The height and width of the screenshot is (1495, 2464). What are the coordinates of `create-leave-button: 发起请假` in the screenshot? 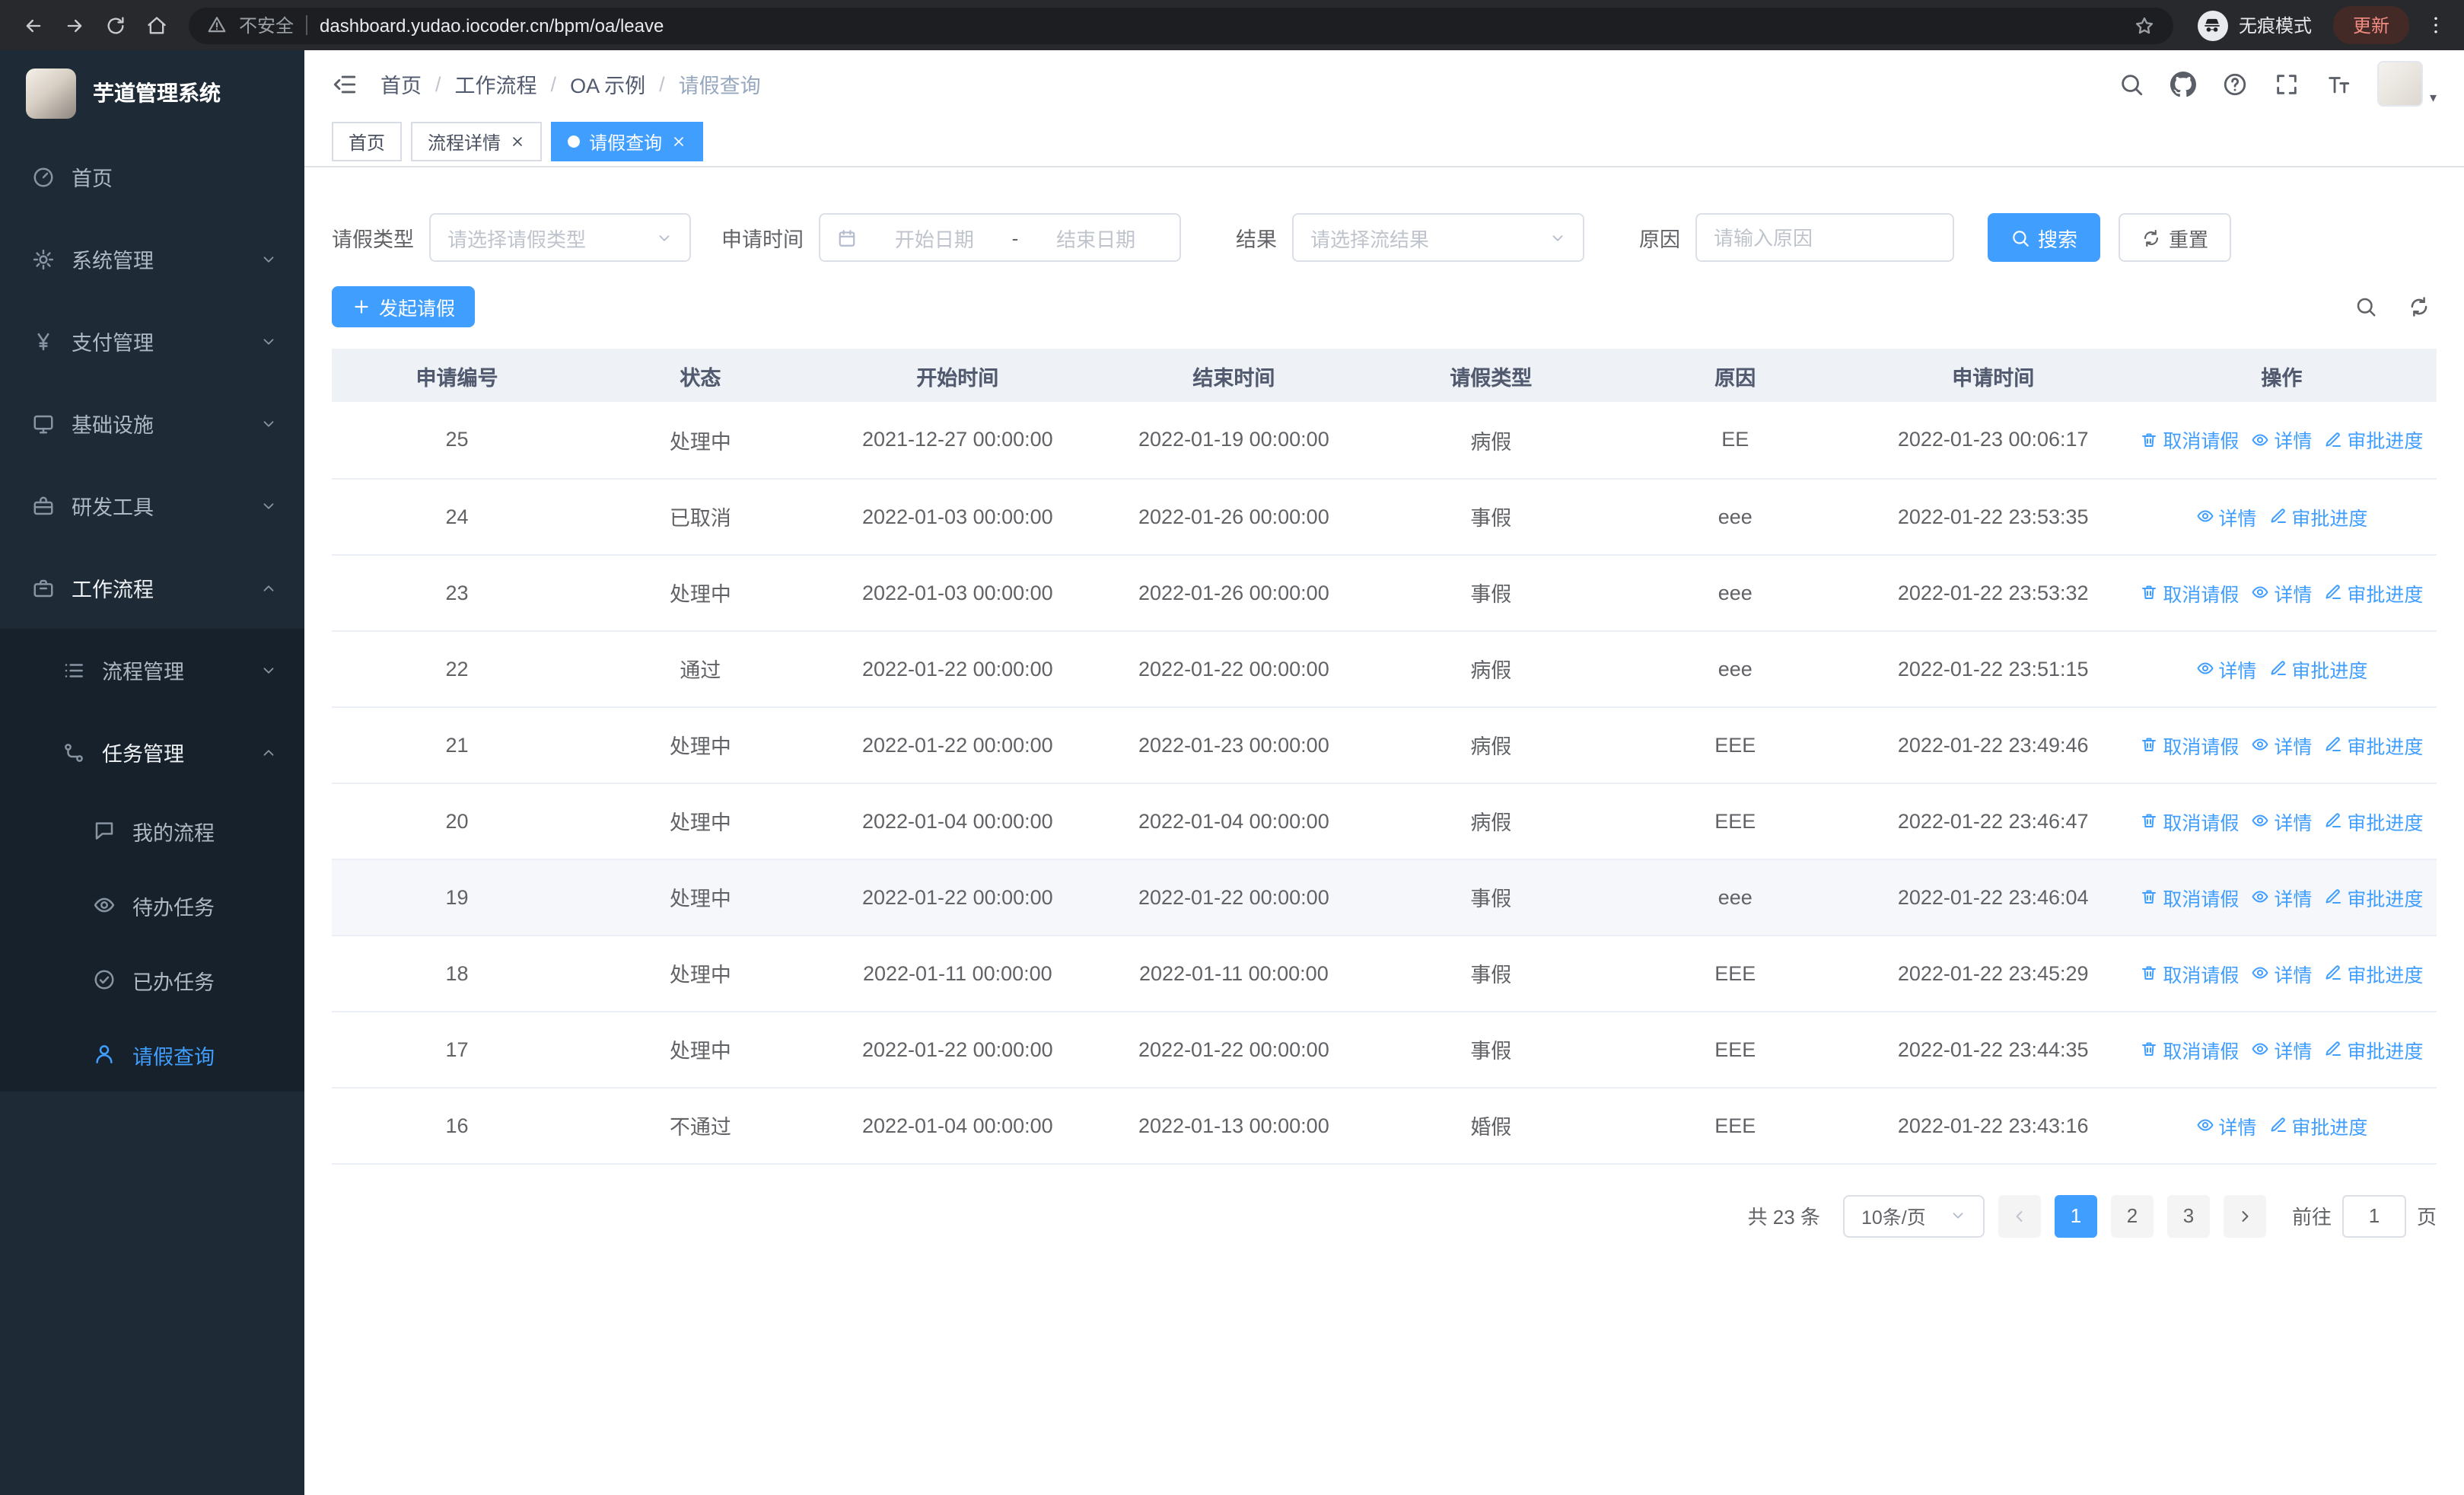 It's located at (404, 307).